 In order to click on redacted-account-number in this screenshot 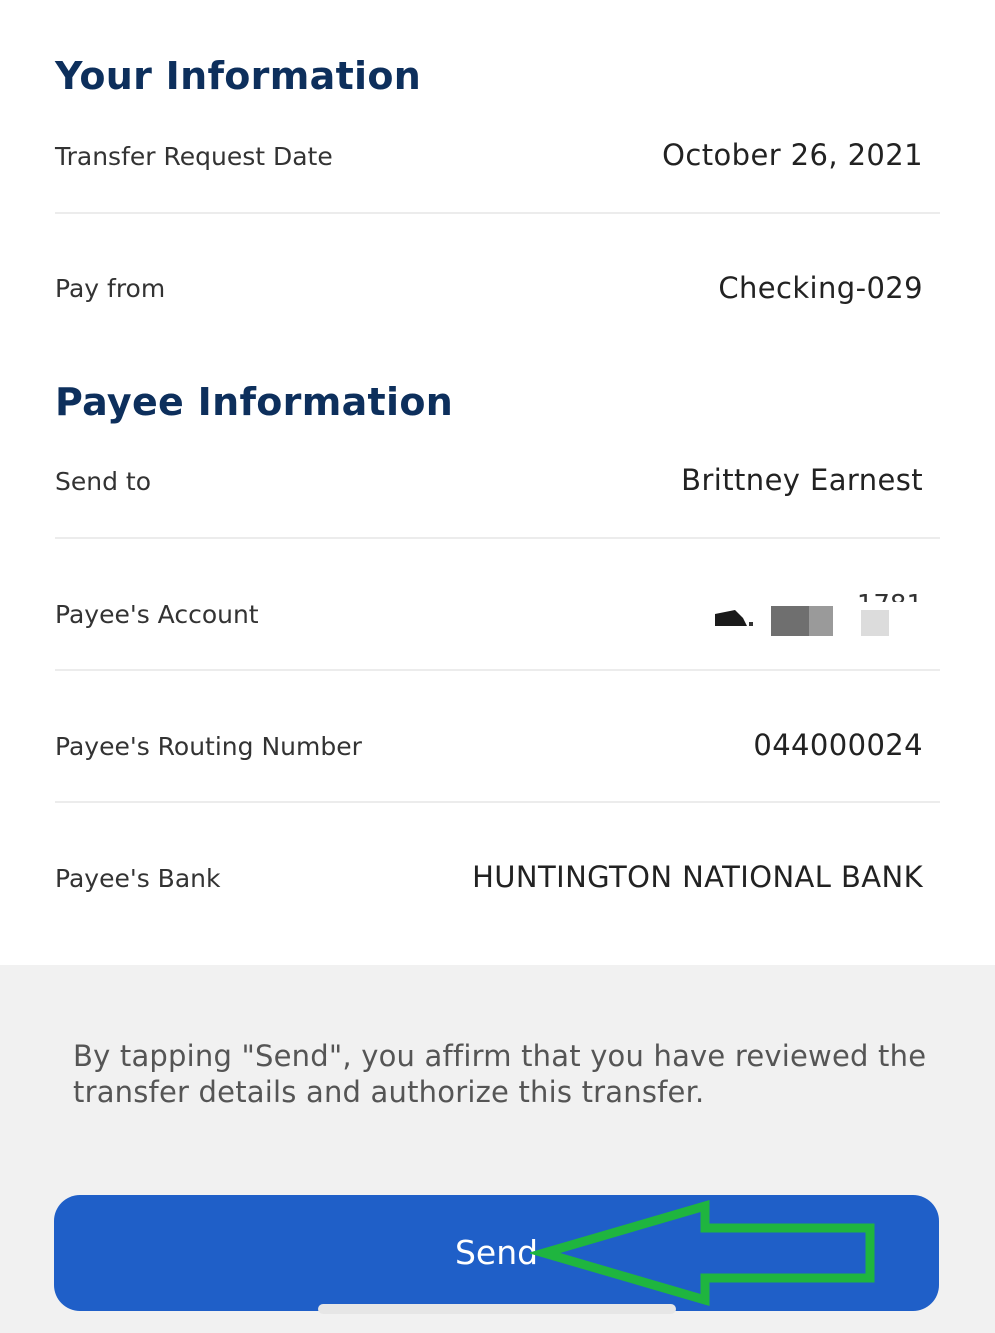, I will do `click(802, 621)`.